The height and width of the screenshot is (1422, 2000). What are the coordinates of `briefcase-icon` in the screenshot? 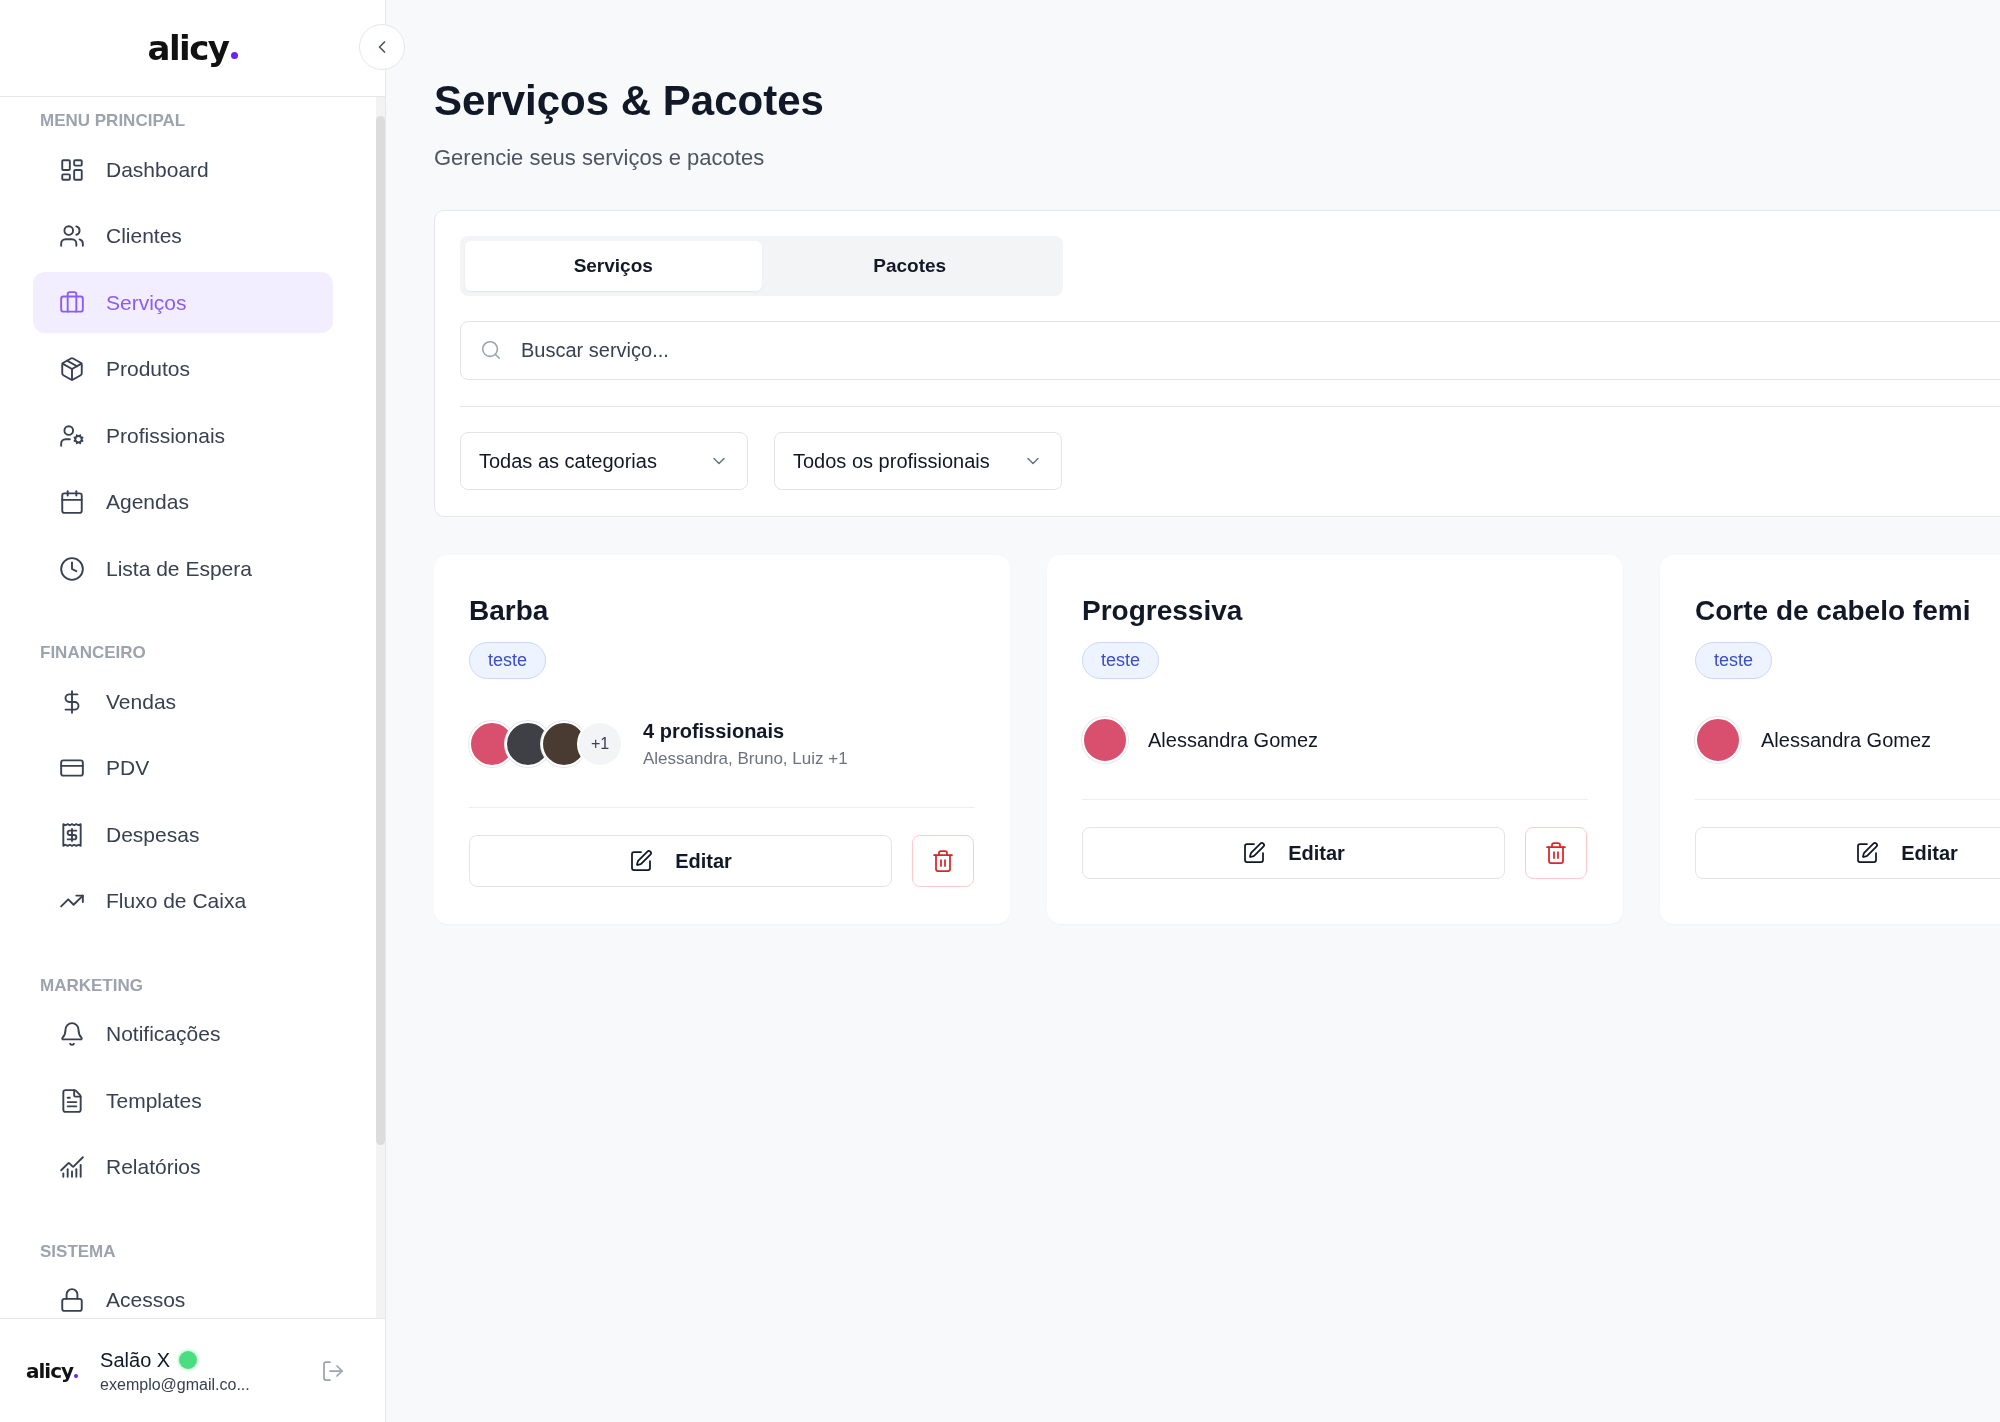 It's located at (72, 302).